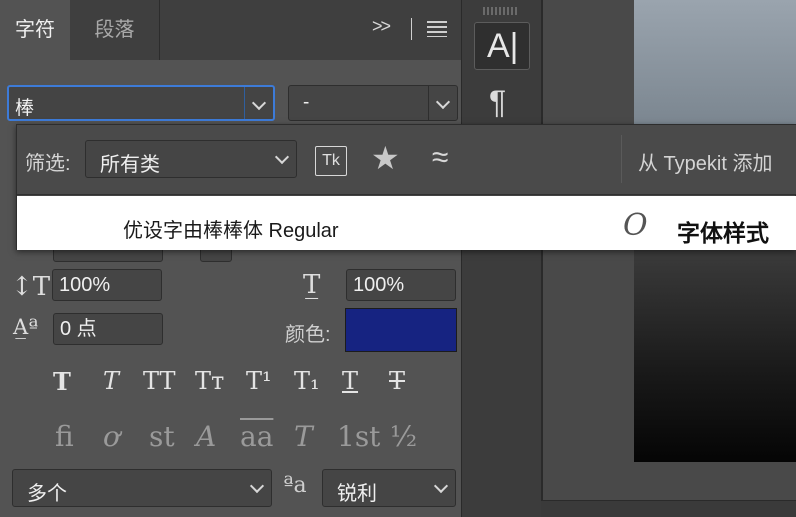  What do you see at coordinates (115, 30) in the screenshot?
I see `tab-paragraph: 段落` at bounding box center [115, 30].